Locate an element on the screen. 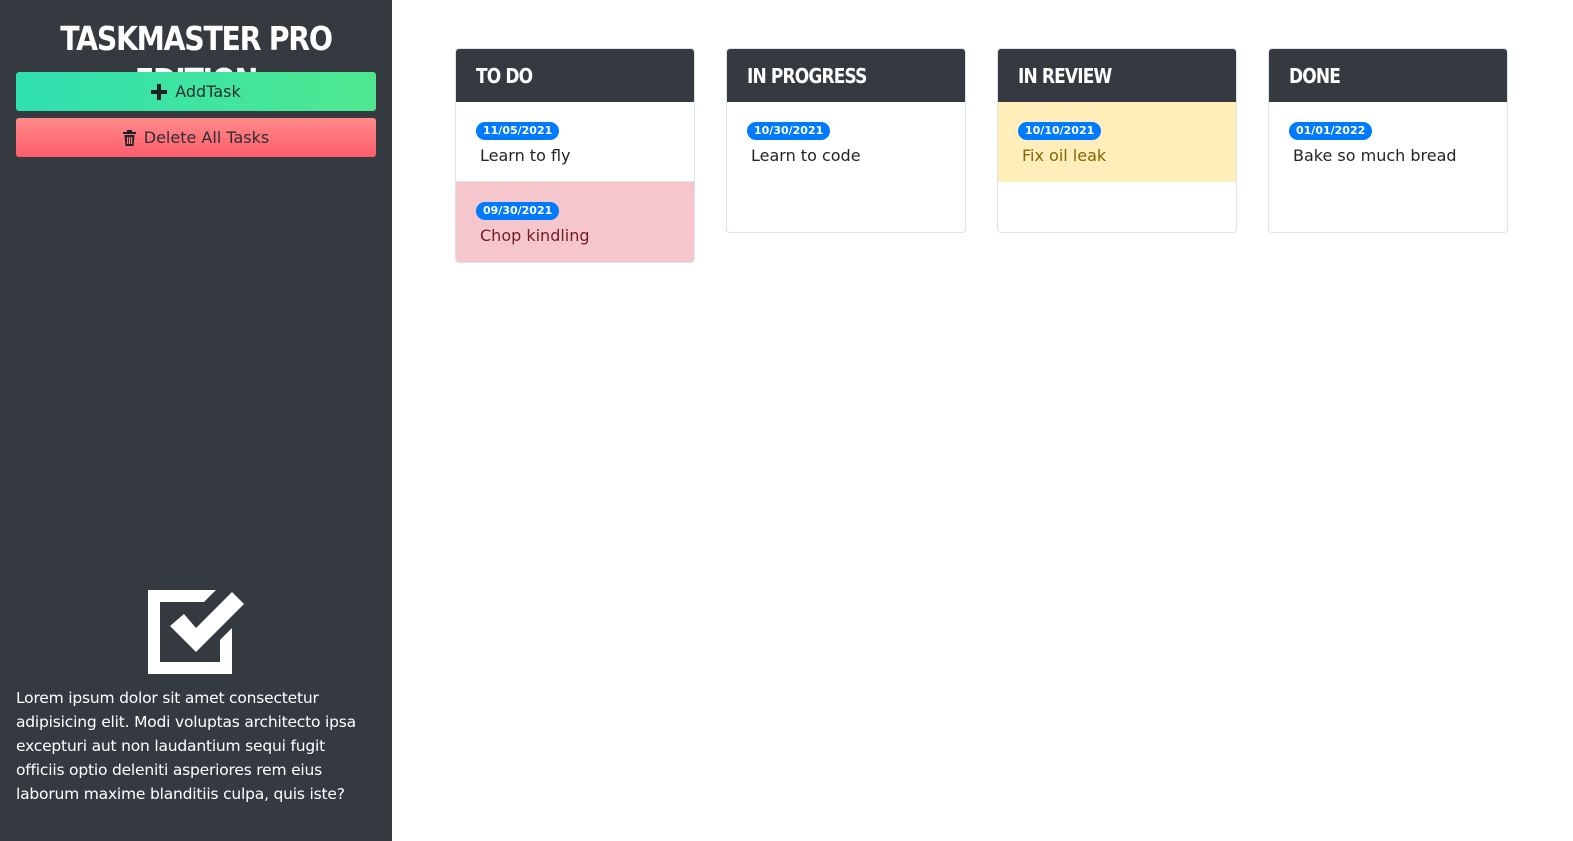  due-date-badge: 10/10/2021 is located at coordinates (1060, 131).